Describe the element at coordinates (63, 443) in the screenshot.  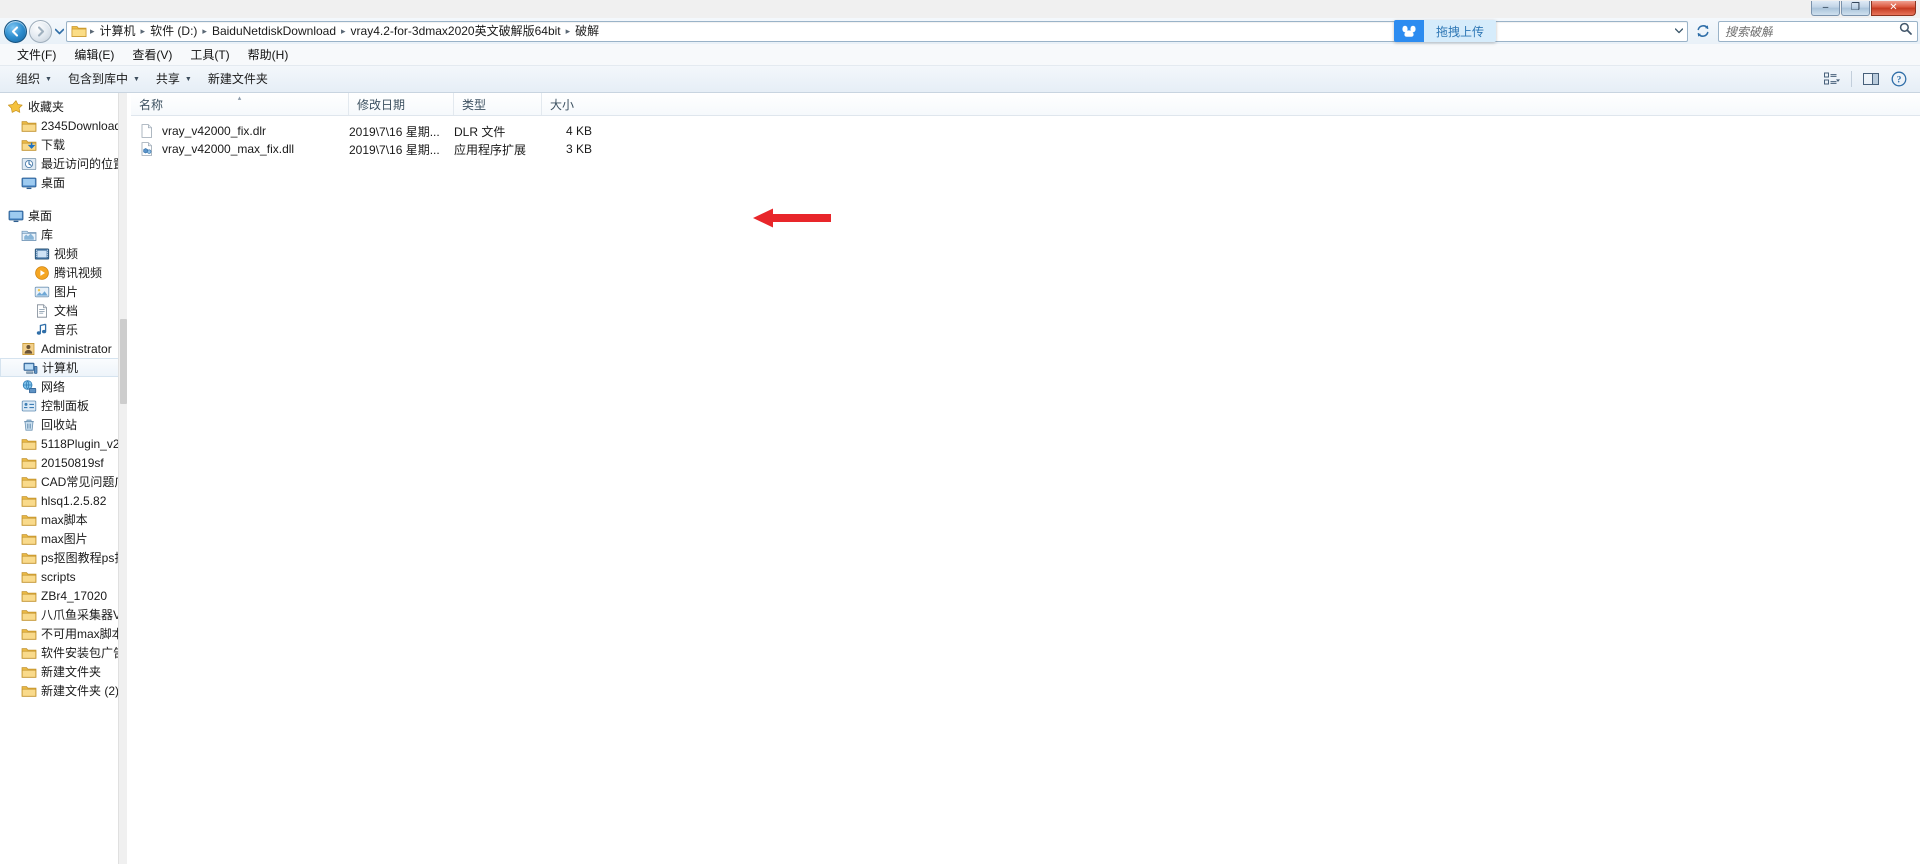
I see `sidebar-item-5118plugin-v2-0: 5118Plugin_v2.0` at that location.